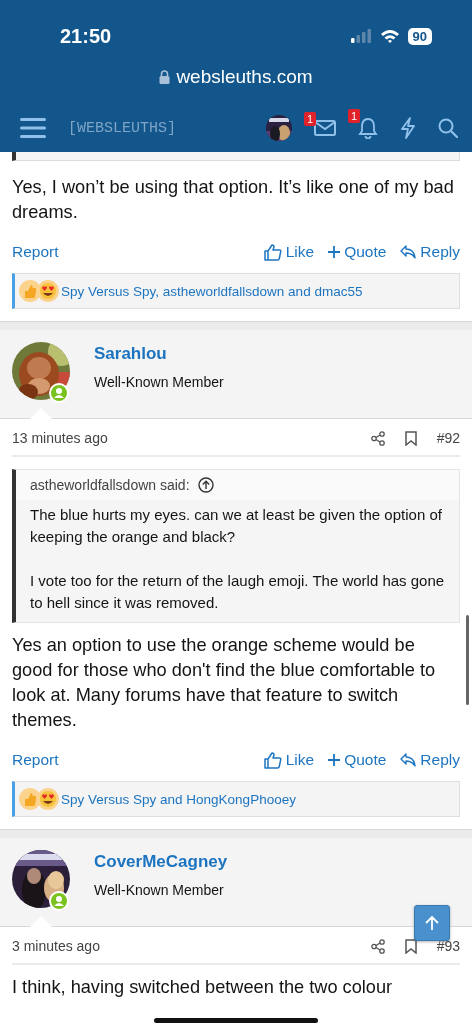  Describe the element at coordinates (236, 526) in the screenshot. I see `quote-text: The blue hurts my eyes. can we at least be given the option of keeping the orange and black?` at that location.